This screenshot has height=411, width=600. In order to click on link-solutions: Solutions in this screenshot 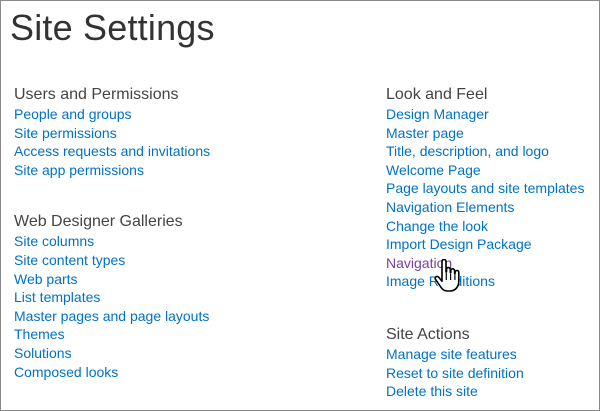, I will do `click(43, 353)`.